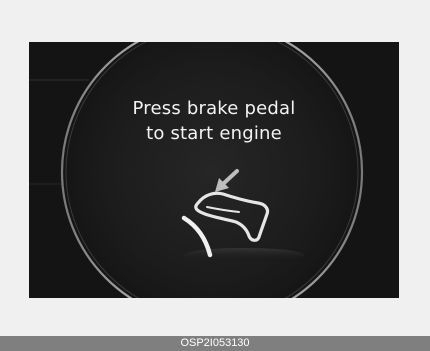  I want to click on display-message-line-2: to start engine, so click(214, 133).